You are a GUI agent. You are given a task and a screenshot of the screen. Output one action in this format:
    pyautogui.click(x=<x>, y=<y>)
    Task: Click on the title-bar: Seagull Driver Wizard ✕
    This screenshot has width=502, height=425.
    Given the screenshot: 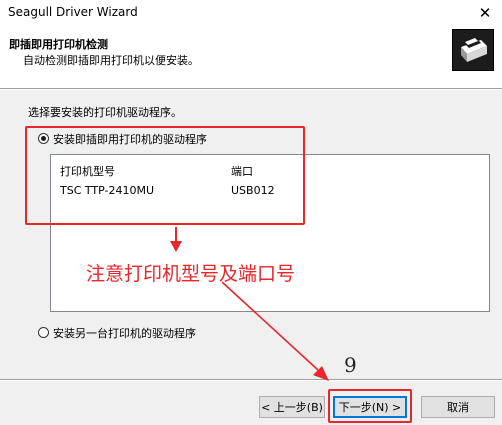 What is the action you would take?
    pyautogui.click(x=251, y=13)
    